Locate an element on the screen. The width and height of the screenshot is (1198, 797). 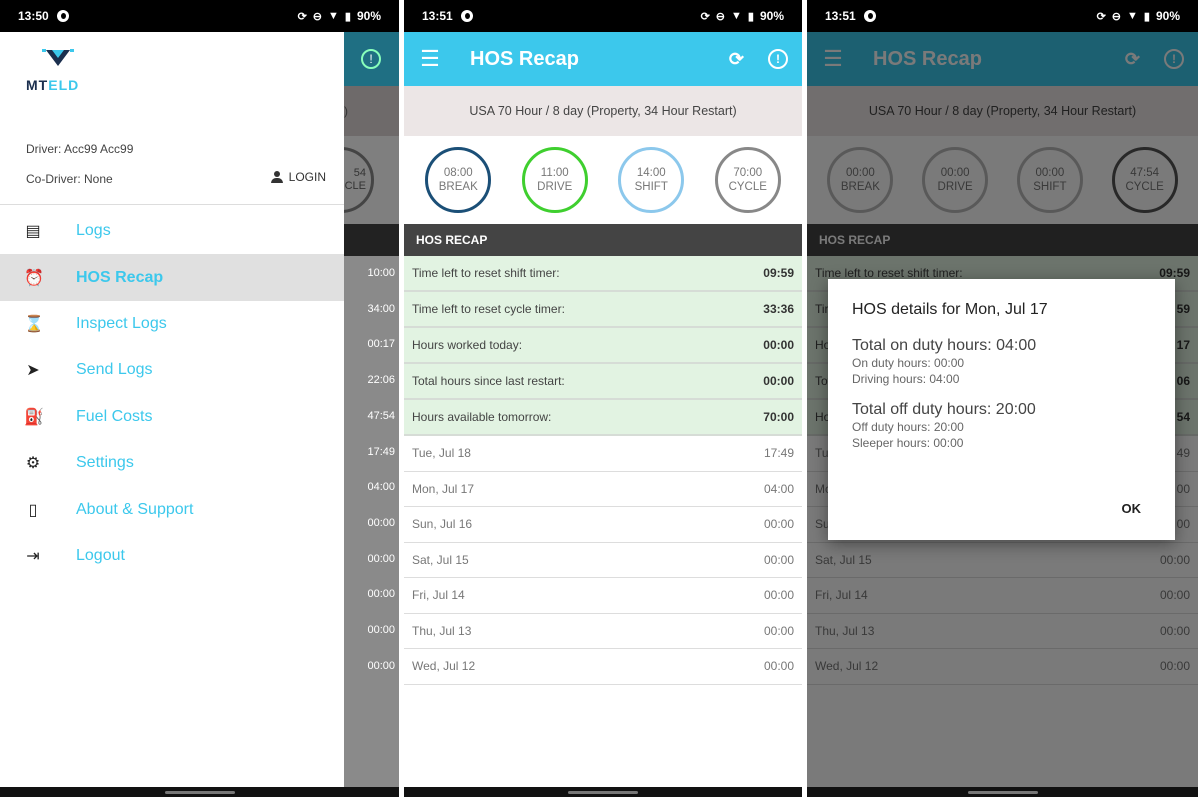
login-button: LOGIN is located at coordinates (298, 177).